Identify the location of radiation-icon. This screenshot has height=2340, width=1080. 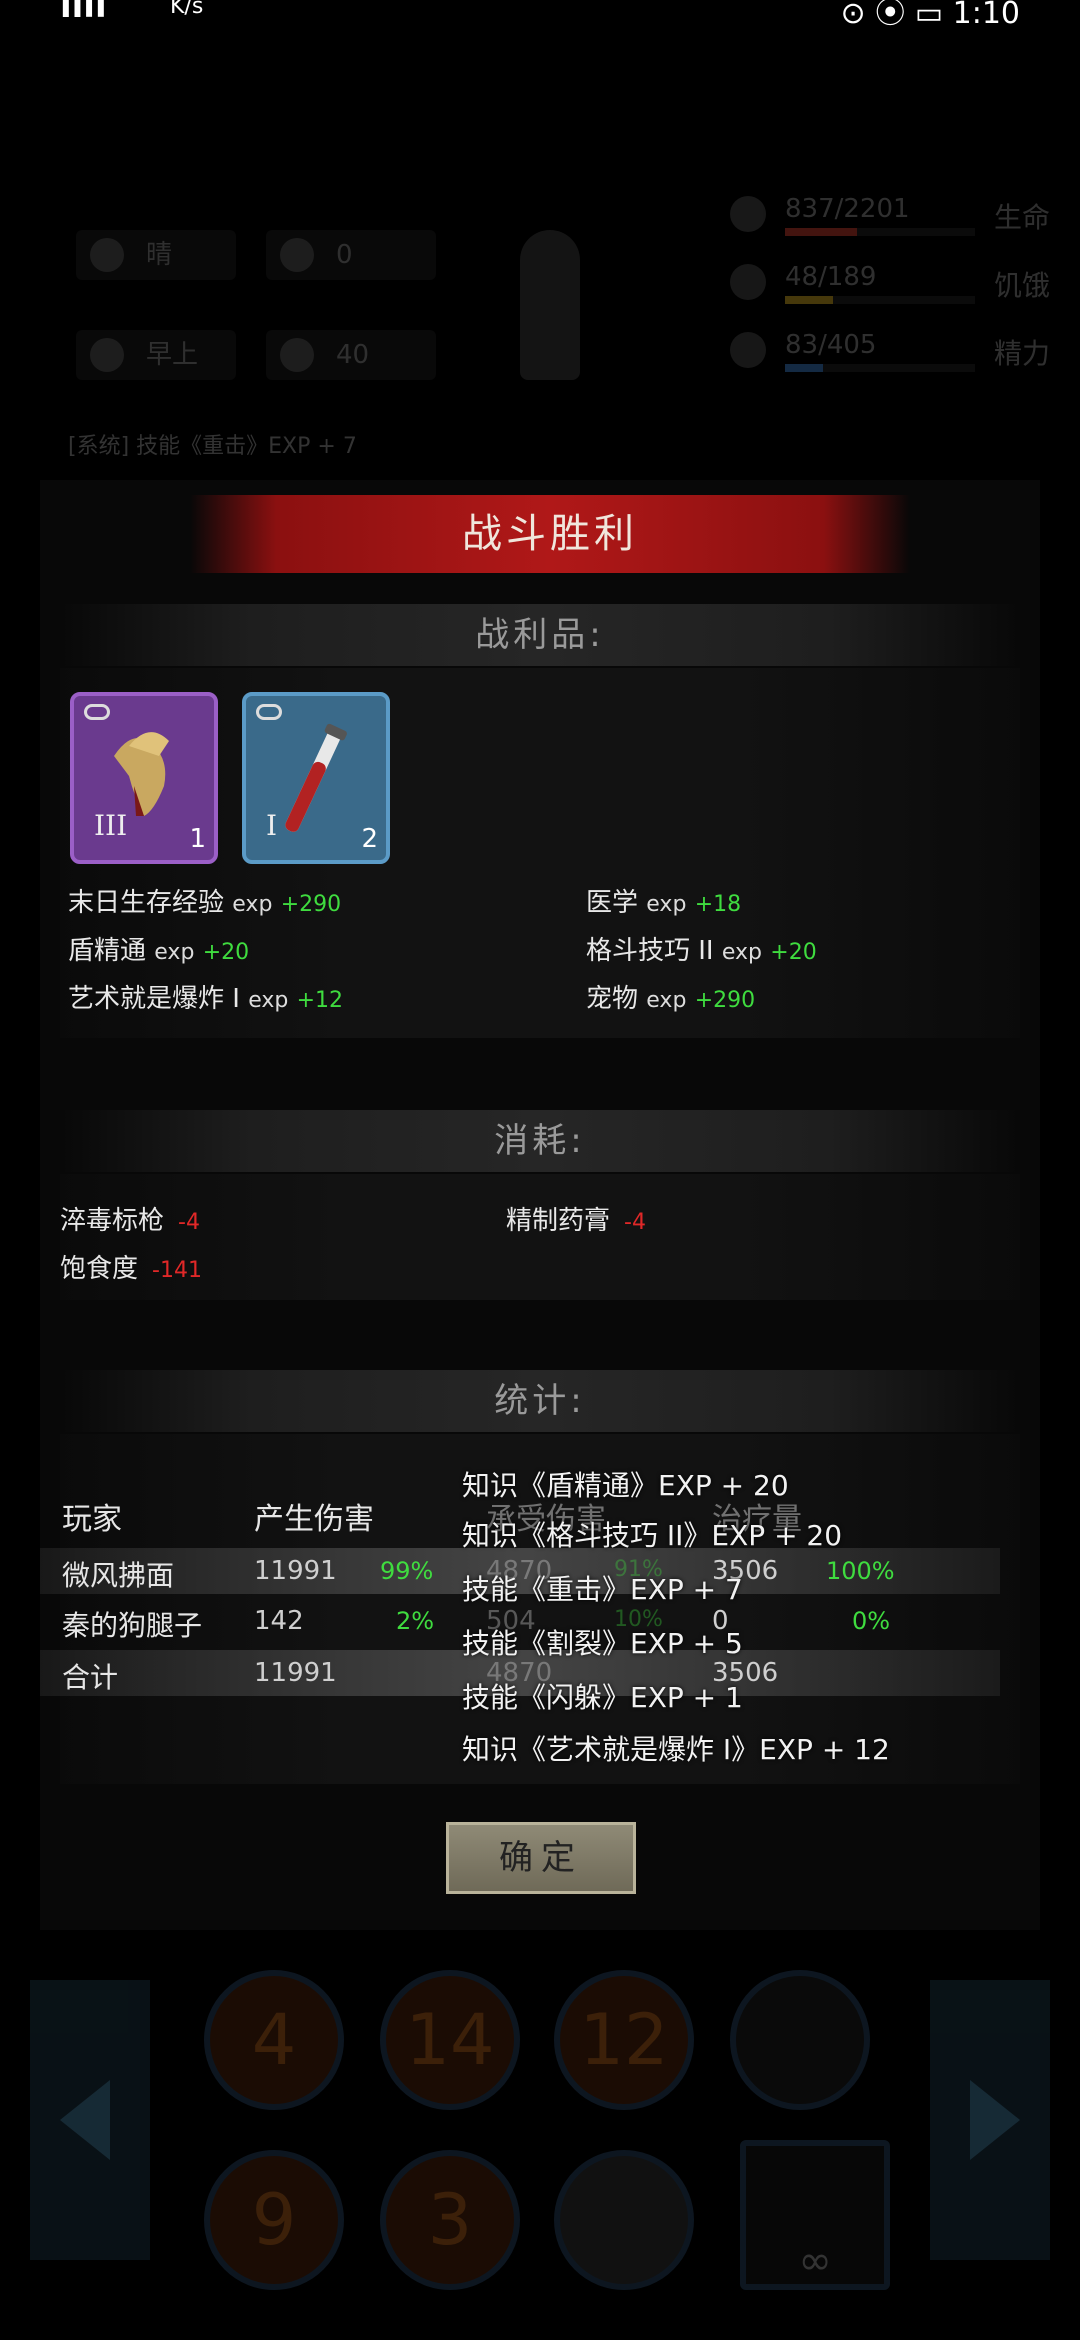
(297, 255).